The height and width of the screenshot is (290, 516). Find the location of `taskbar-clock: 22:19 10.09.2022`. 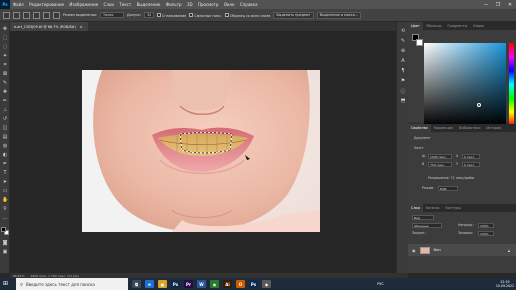

taskbar-clock: 22:19 10.09.2022 is located at coordinates (505, 284).